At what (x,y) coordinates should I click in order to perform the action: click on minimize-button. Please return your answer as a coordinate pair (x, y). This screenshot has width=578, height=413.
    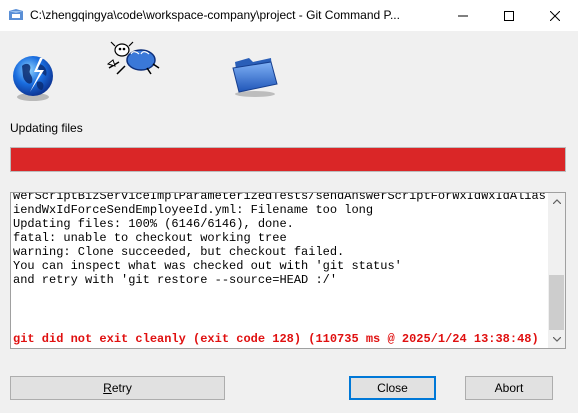
    Looking at the image, I should click on (463, 15).